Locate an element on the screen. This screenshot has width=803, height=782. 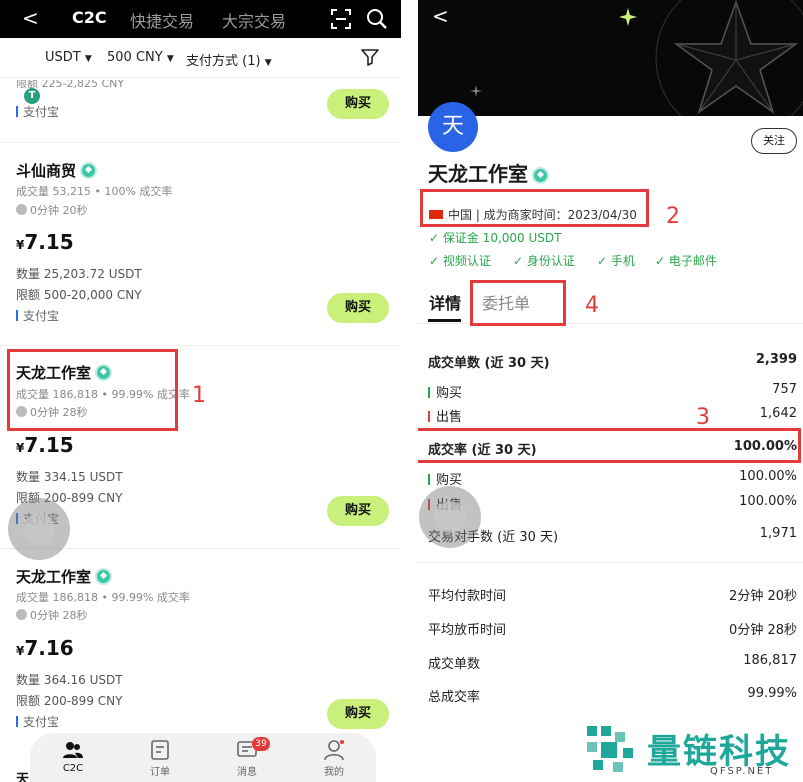
watermark-subtitle: QFSP.NET is located at coordinates (742, 771).